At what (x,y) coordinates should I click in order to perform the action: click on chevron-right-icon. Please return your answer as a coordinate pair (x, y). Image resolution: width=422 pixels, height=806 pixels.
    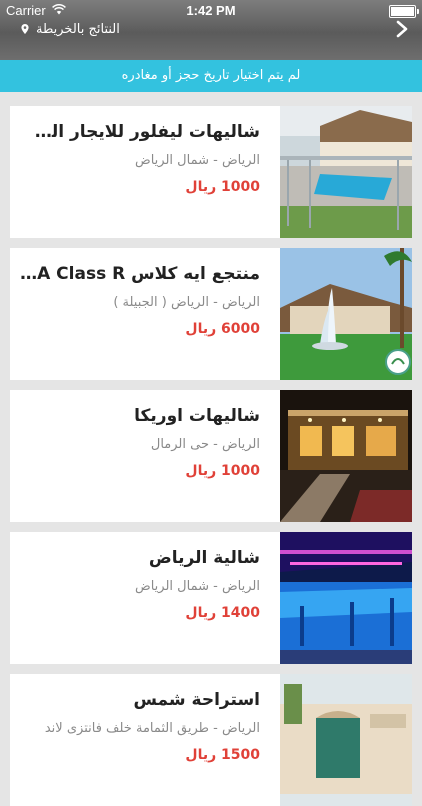
    Looking at the image, I should click on (402, 29).